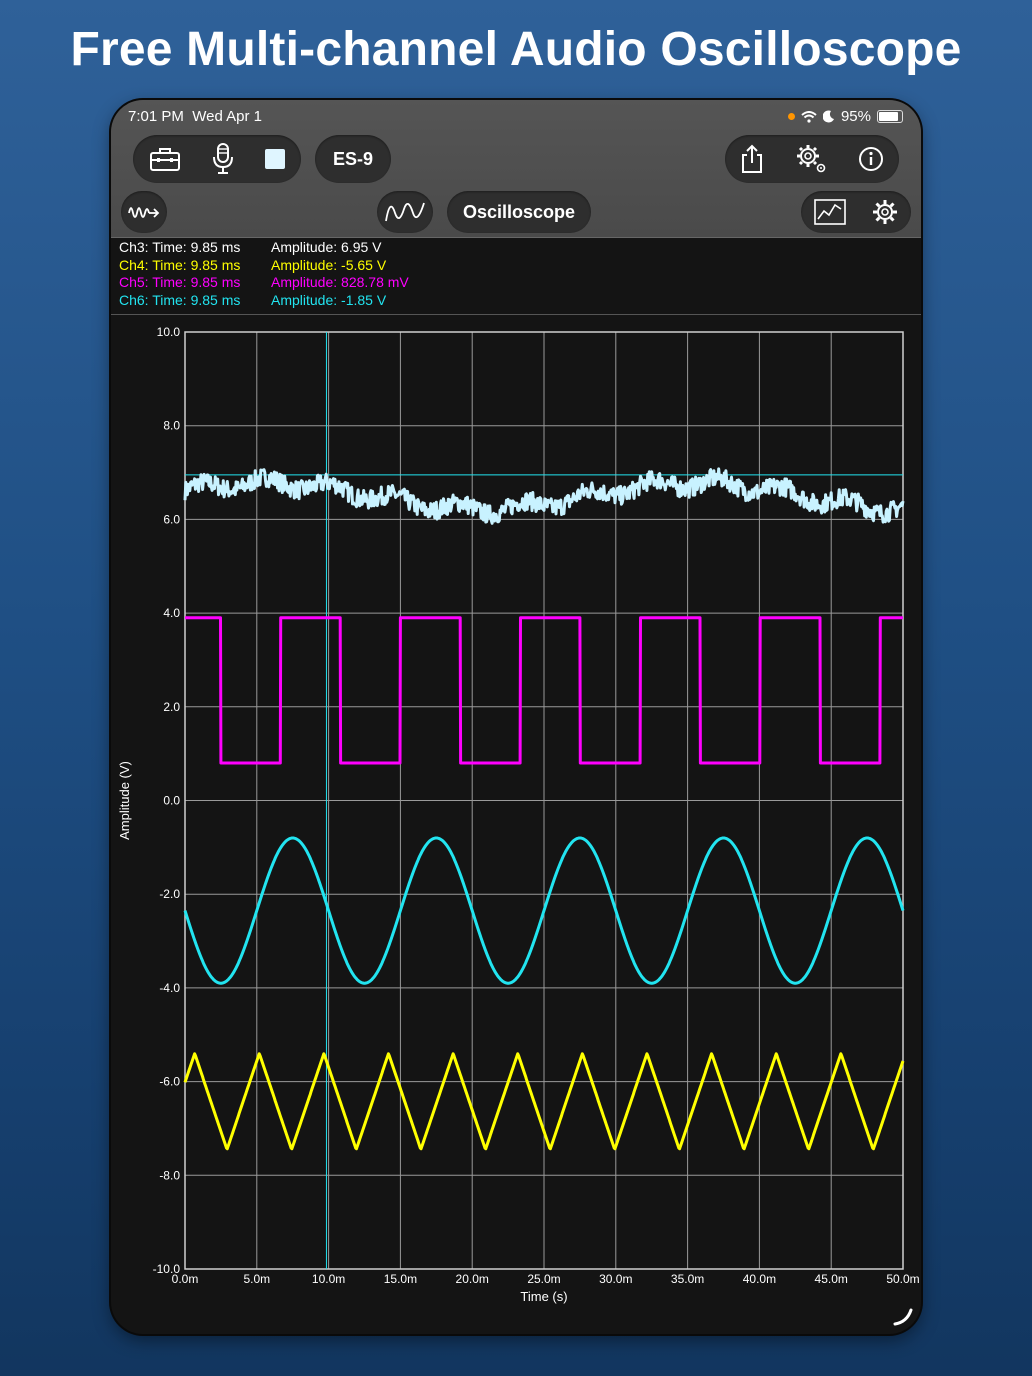 The image size is (1032, 1376). What do you see at coordinates (902, 1279) in the screenshot?
I see `x-tick-label: 50.0m` at bounding box center [902, 1279].